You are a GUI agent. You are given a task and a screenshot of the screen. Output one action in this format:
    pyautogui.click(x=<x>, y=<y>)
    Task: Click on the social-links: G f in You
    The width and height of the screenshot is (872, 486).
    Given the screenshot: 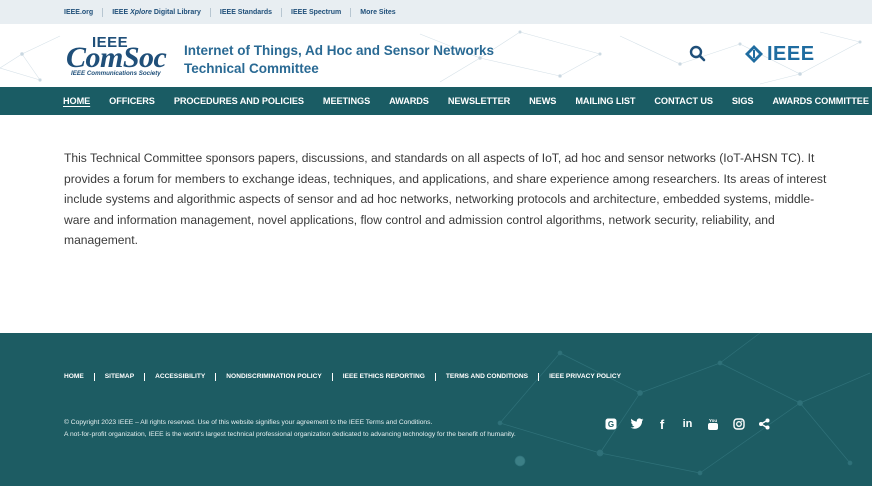 What is the action you would take?
    pyautogui.click(x=693, y=424)
    